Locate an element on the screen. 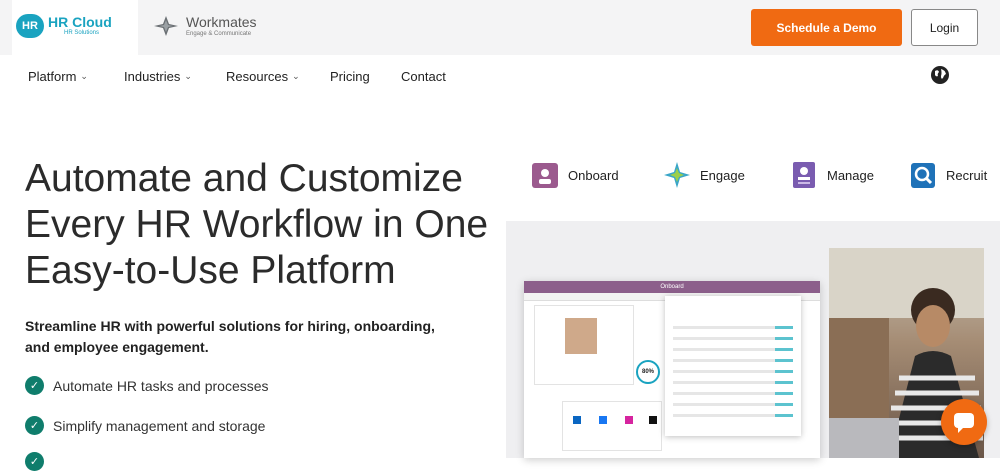 The image size is (1000, 471). chat-button is located at coordinates (964, 422).